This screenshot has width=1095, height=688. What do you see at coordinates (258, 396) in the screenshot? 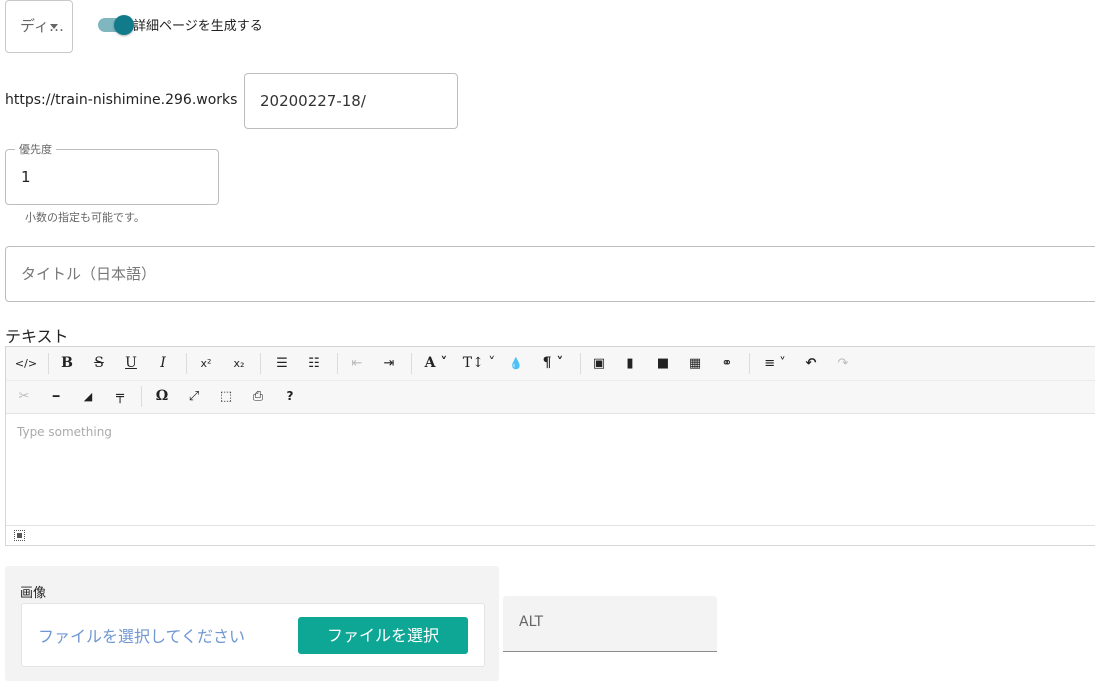
I see `print-icon: ⎙` at bounding box center [258, 396].